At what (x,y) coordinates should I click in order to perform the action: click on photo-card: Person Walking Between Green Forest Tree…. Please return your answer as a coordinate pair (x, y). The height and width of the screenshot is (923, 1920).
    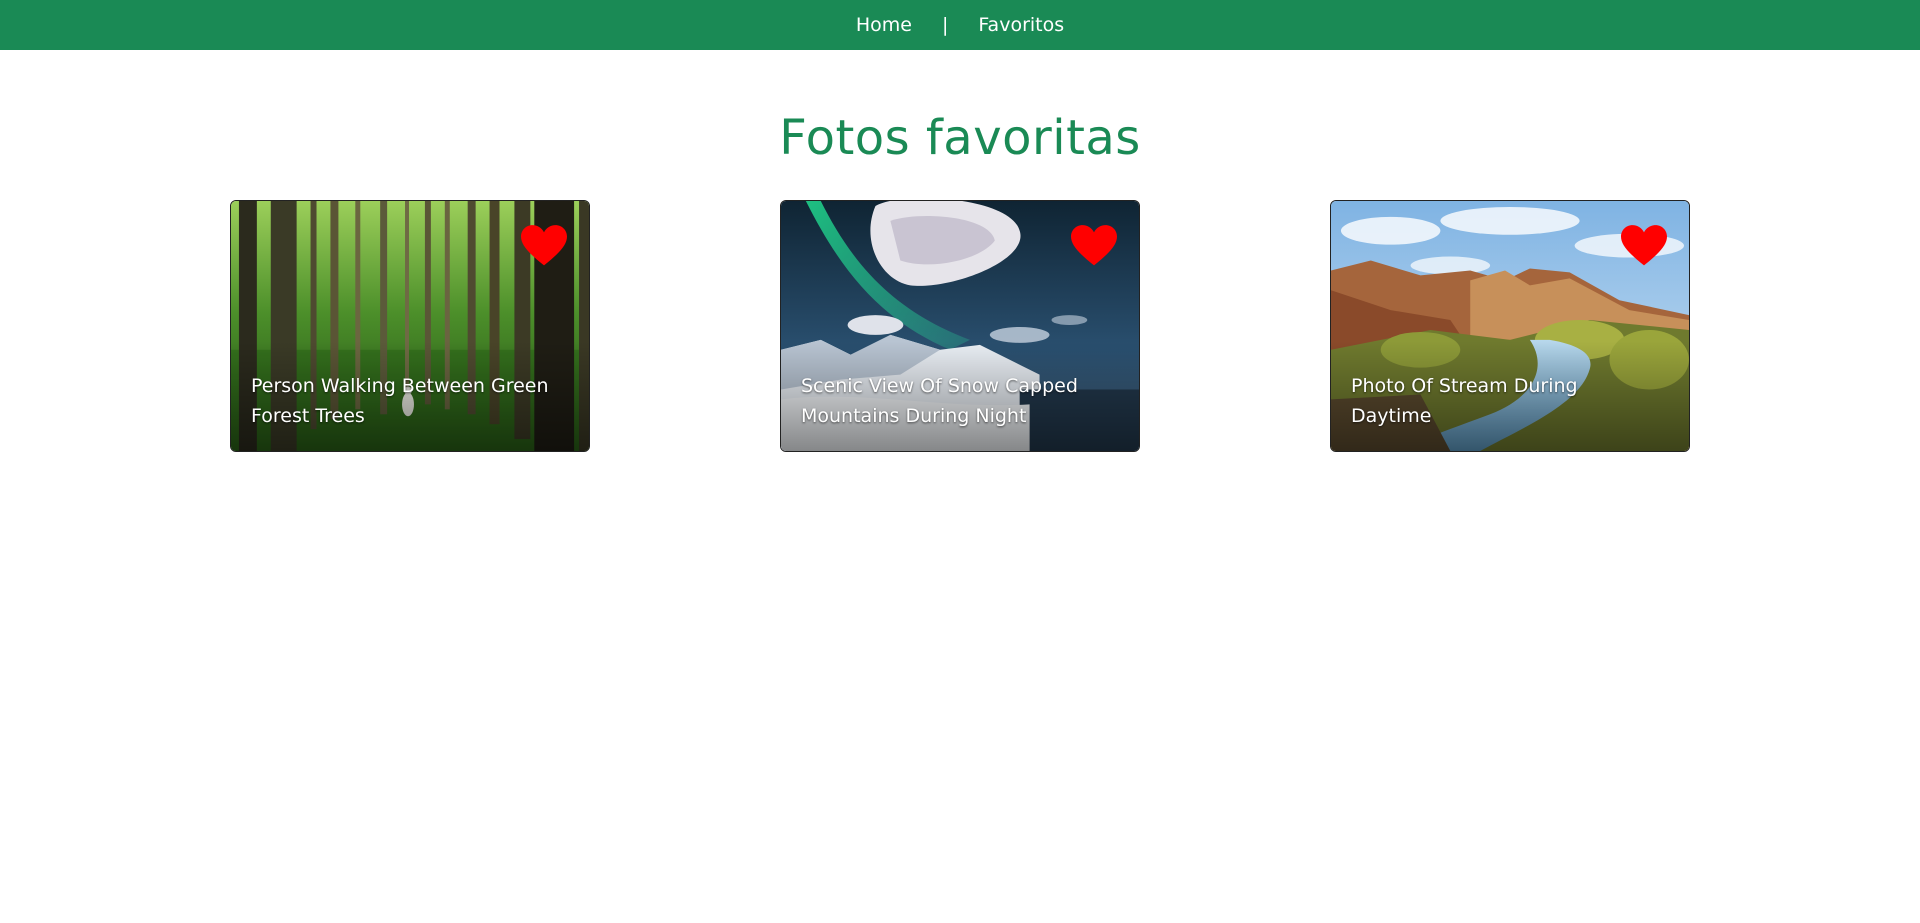
    Looking at the image, I should click on (410, 326).